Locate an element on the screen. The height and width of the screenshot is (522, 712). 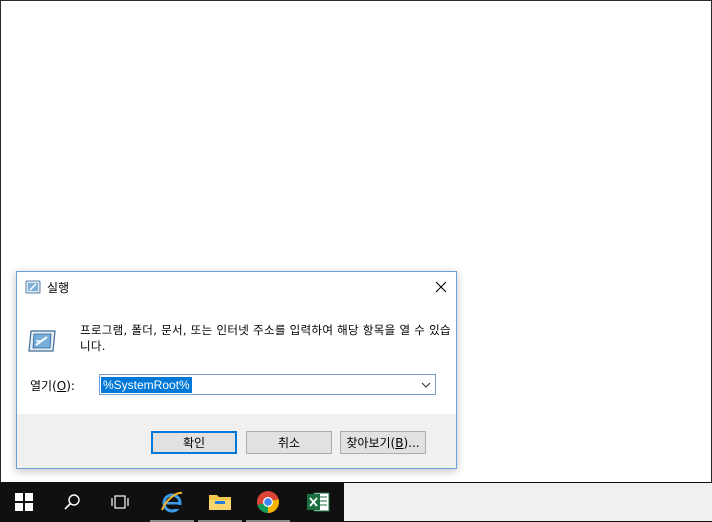
close-button is located at coordinates (441, 287).